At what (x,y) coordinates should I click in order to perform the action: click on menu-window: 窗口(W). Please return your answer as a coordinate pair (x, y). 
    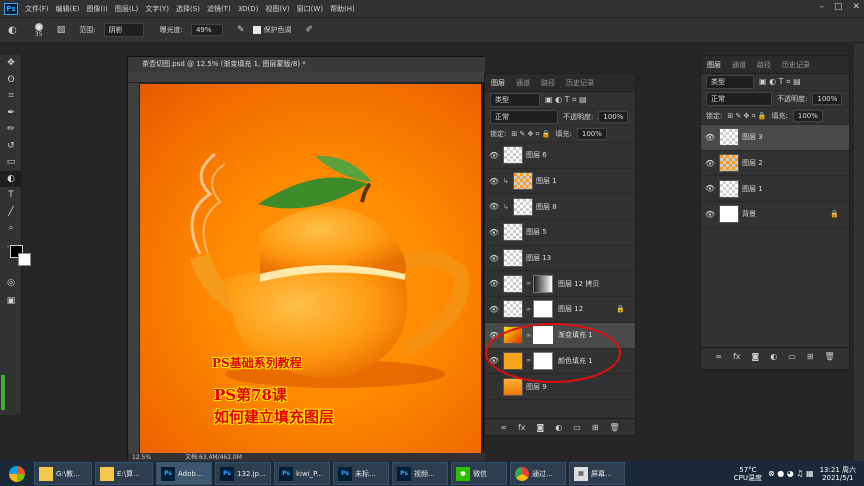
    Looking at the image, I should click on (310, 9).